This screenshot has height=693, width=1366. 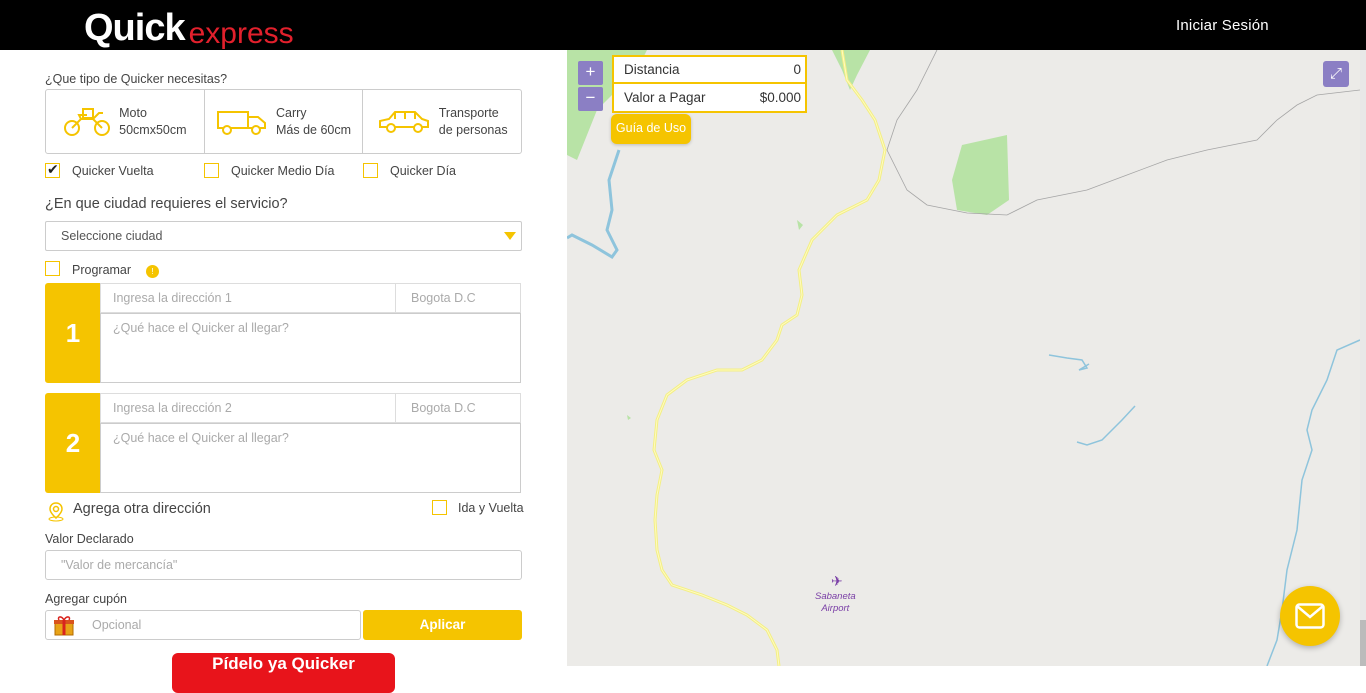 I want to click on car-icon, so click(x=403, y=121).